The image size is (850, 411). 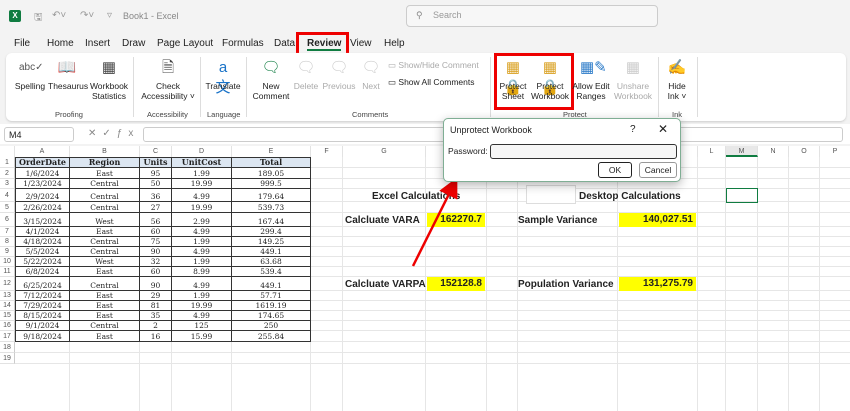 I want to click on table-cell: 255.84, so click(x=271, y=336).